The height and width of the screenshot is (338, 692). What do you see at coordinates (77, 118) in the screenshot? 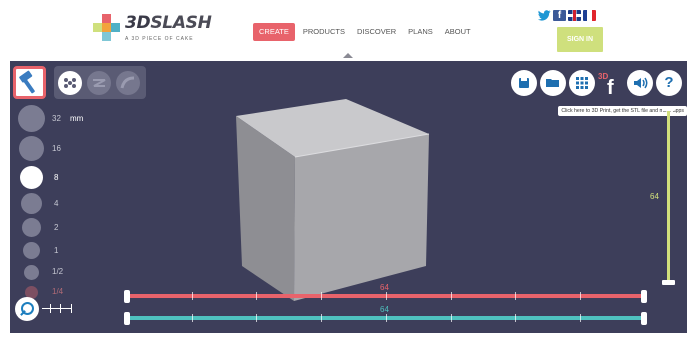
I see `size-unit-label: mm` at bounding box center [77, 118].